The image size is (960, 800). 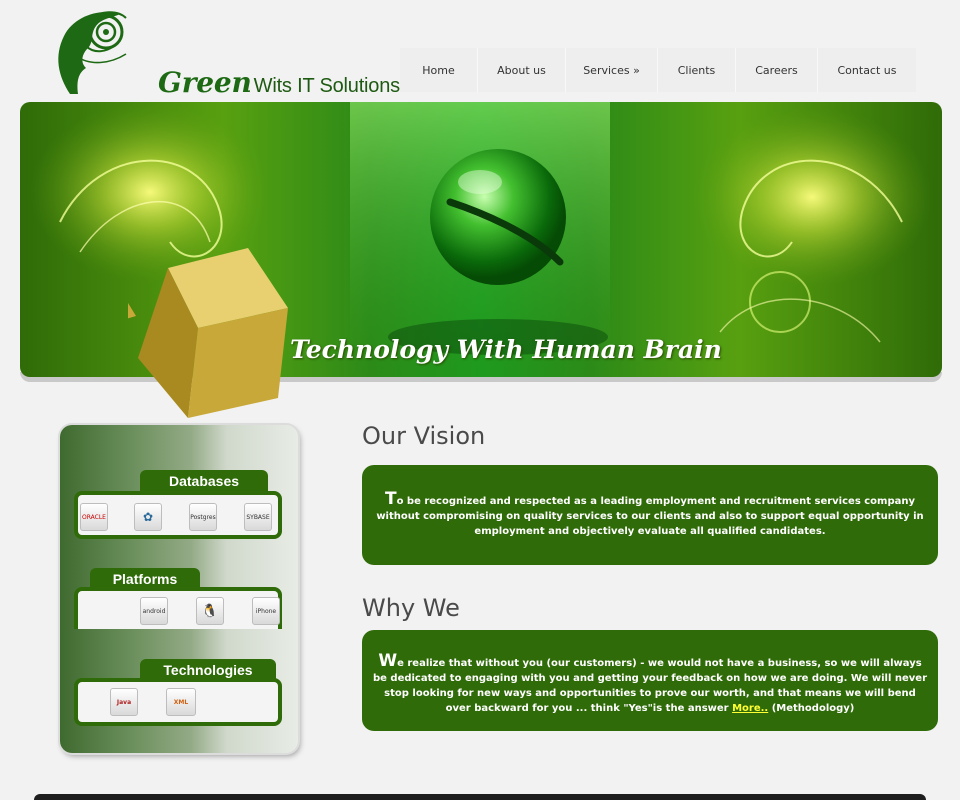 I want to click on technologies-section: Java XML, so click(x=178, y=702).